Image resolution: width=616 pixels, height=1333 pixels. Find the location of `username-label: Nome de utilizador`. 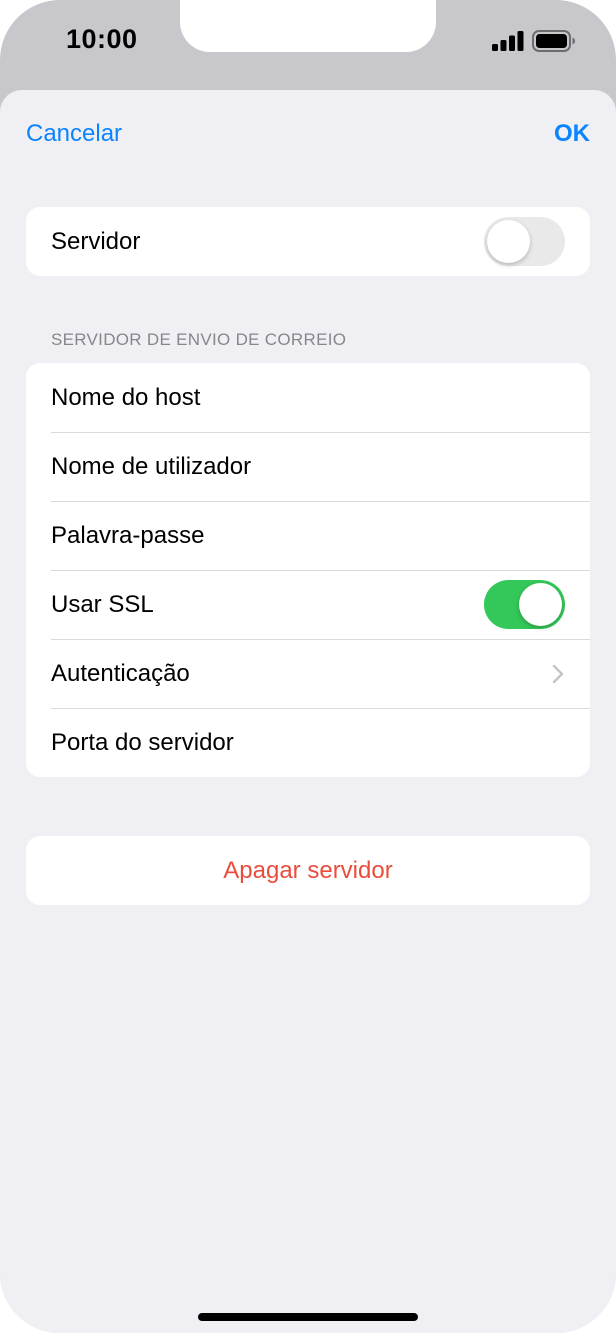

username-label: Nome de utilizador is located at coordinates (151, 466).